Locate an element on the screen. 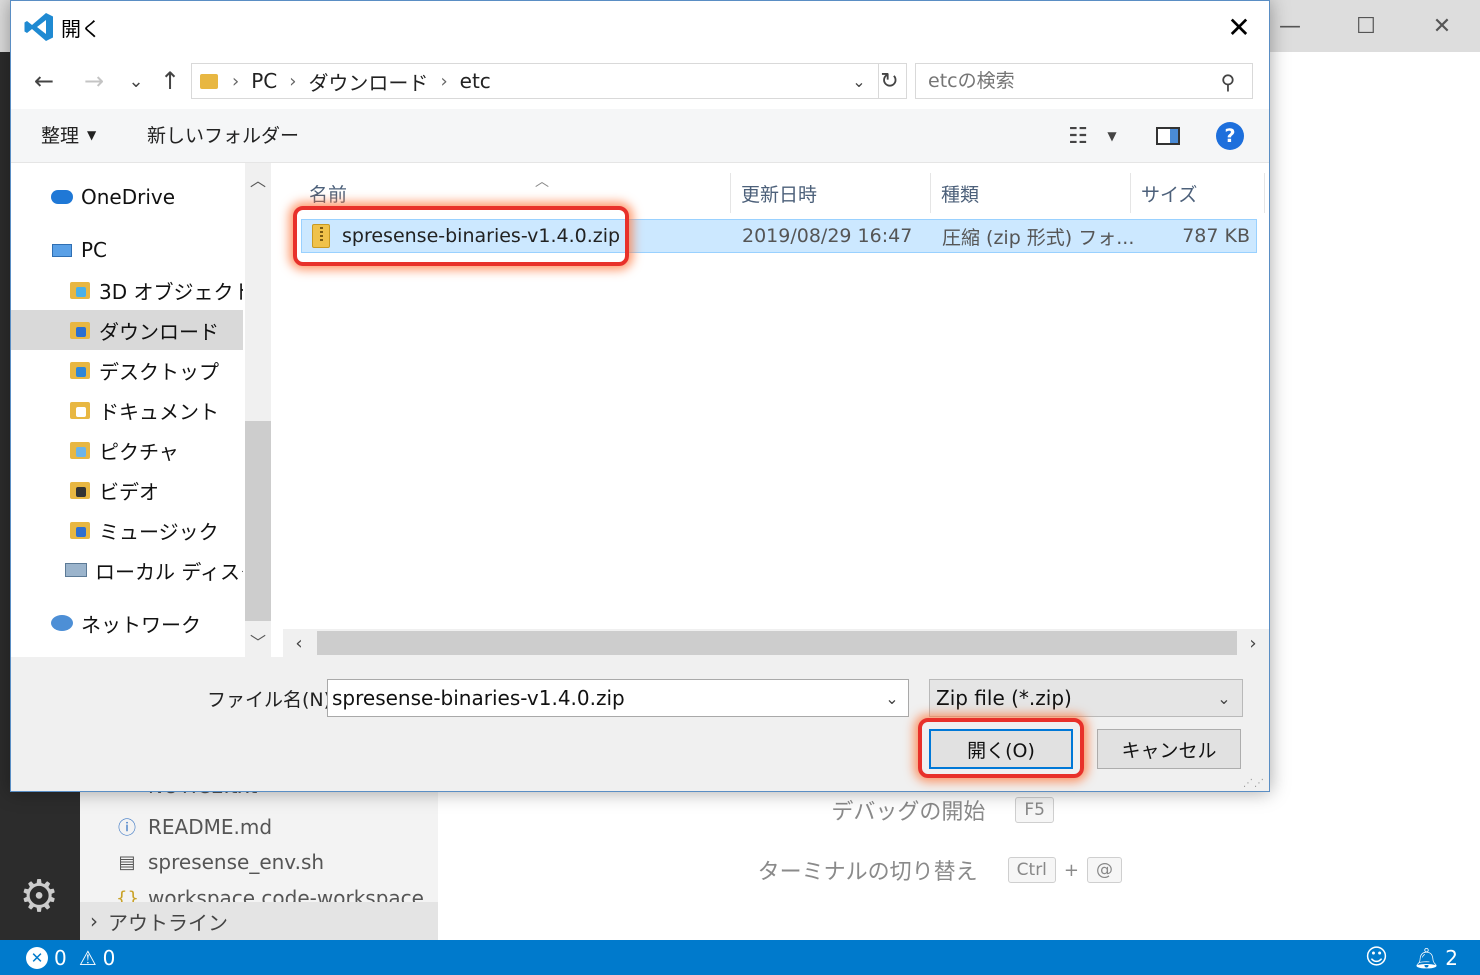 The image size is (1480, 975). key-badge: F5 is located at coordinates (1034, 810).